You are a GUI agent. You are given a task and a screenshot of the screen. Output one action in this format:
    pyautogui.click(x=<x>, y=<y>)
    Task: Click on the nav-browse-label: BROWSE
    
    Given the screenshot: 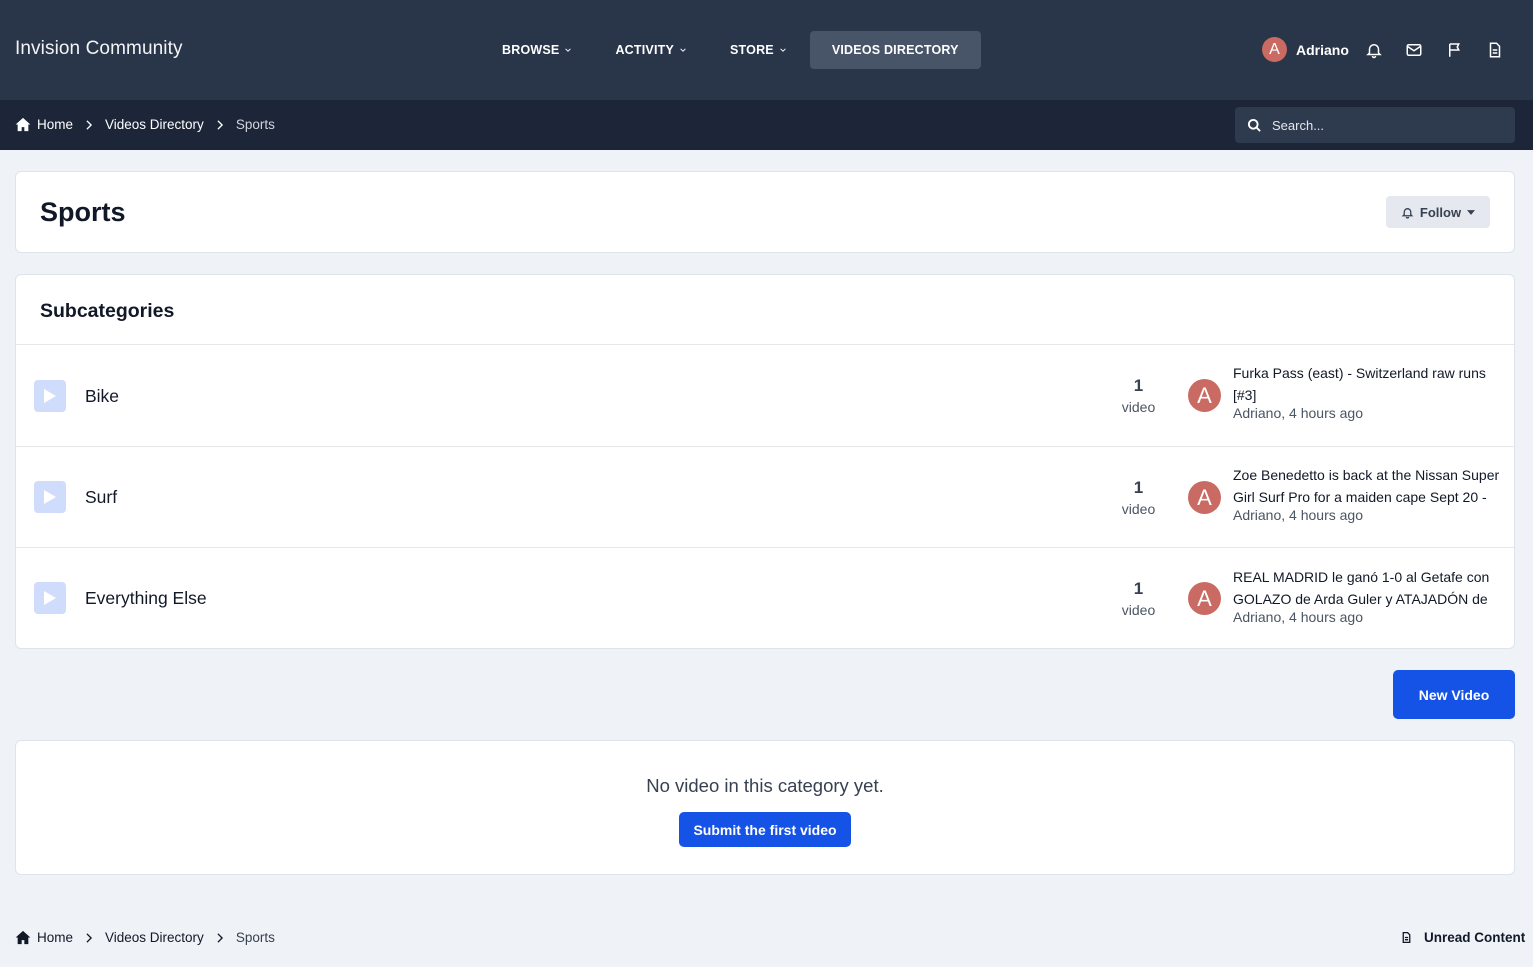 What is the action you would take?
    pyautogui.click(x=531, y=50)
    